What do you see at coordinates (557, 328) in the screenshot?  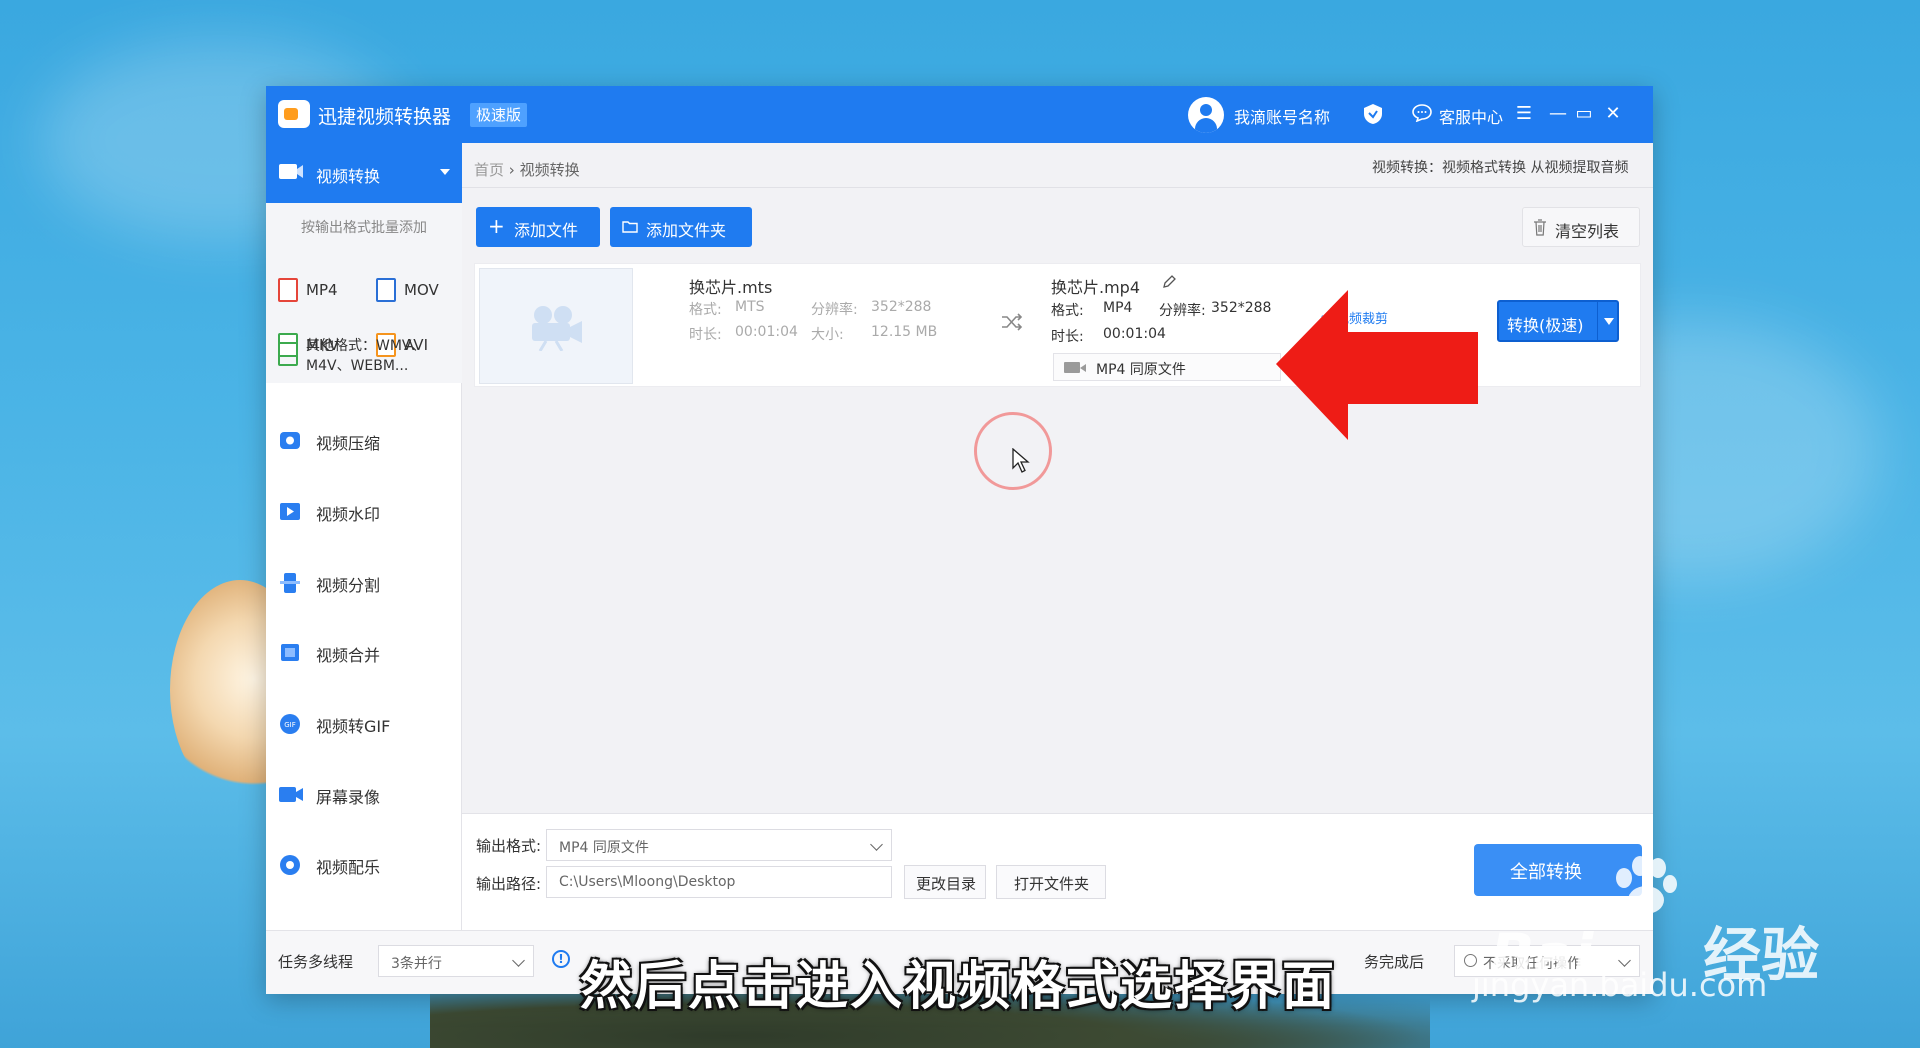 I see `film-camera-icon` at bounding box center [557, 328].